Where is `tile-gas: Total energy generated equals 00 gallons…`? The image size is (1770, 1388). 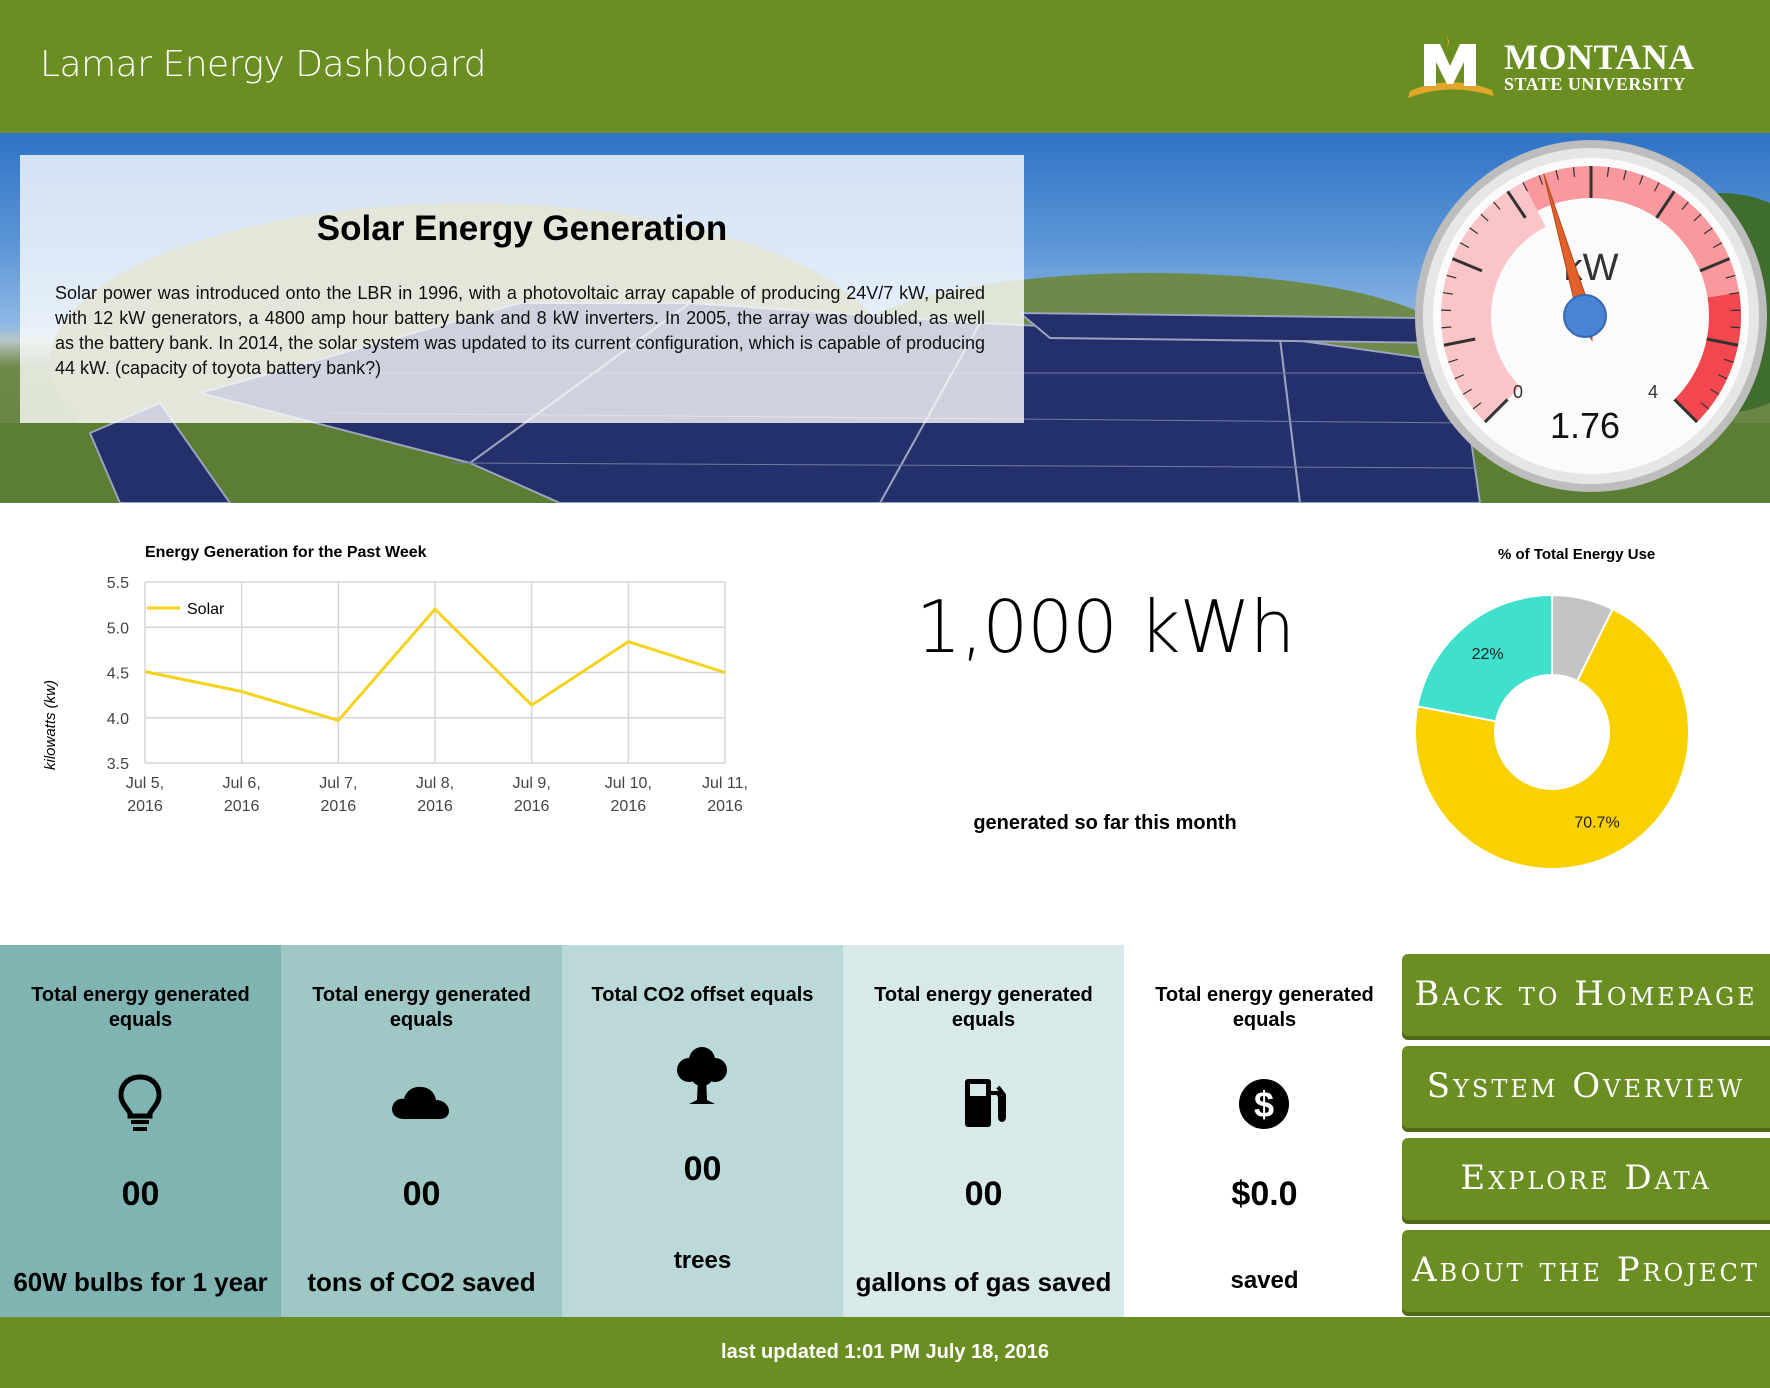
tile-gas: Total energy generated equals 00 gallons… is located at coordinates (983, 1131).